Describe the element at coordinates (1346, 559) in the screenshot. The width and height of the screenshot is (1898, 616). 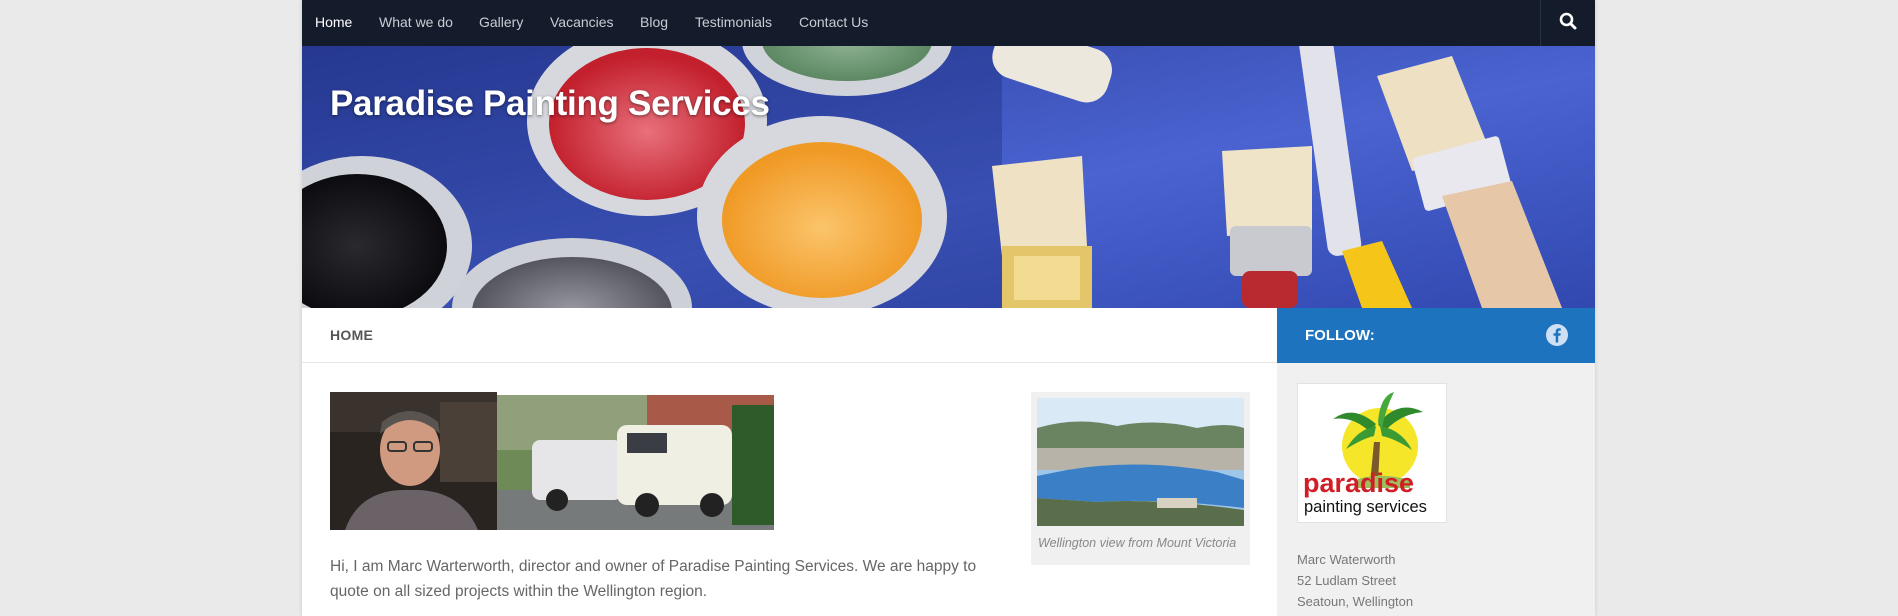
I see `address-name: Marc Waterworth` at that location.